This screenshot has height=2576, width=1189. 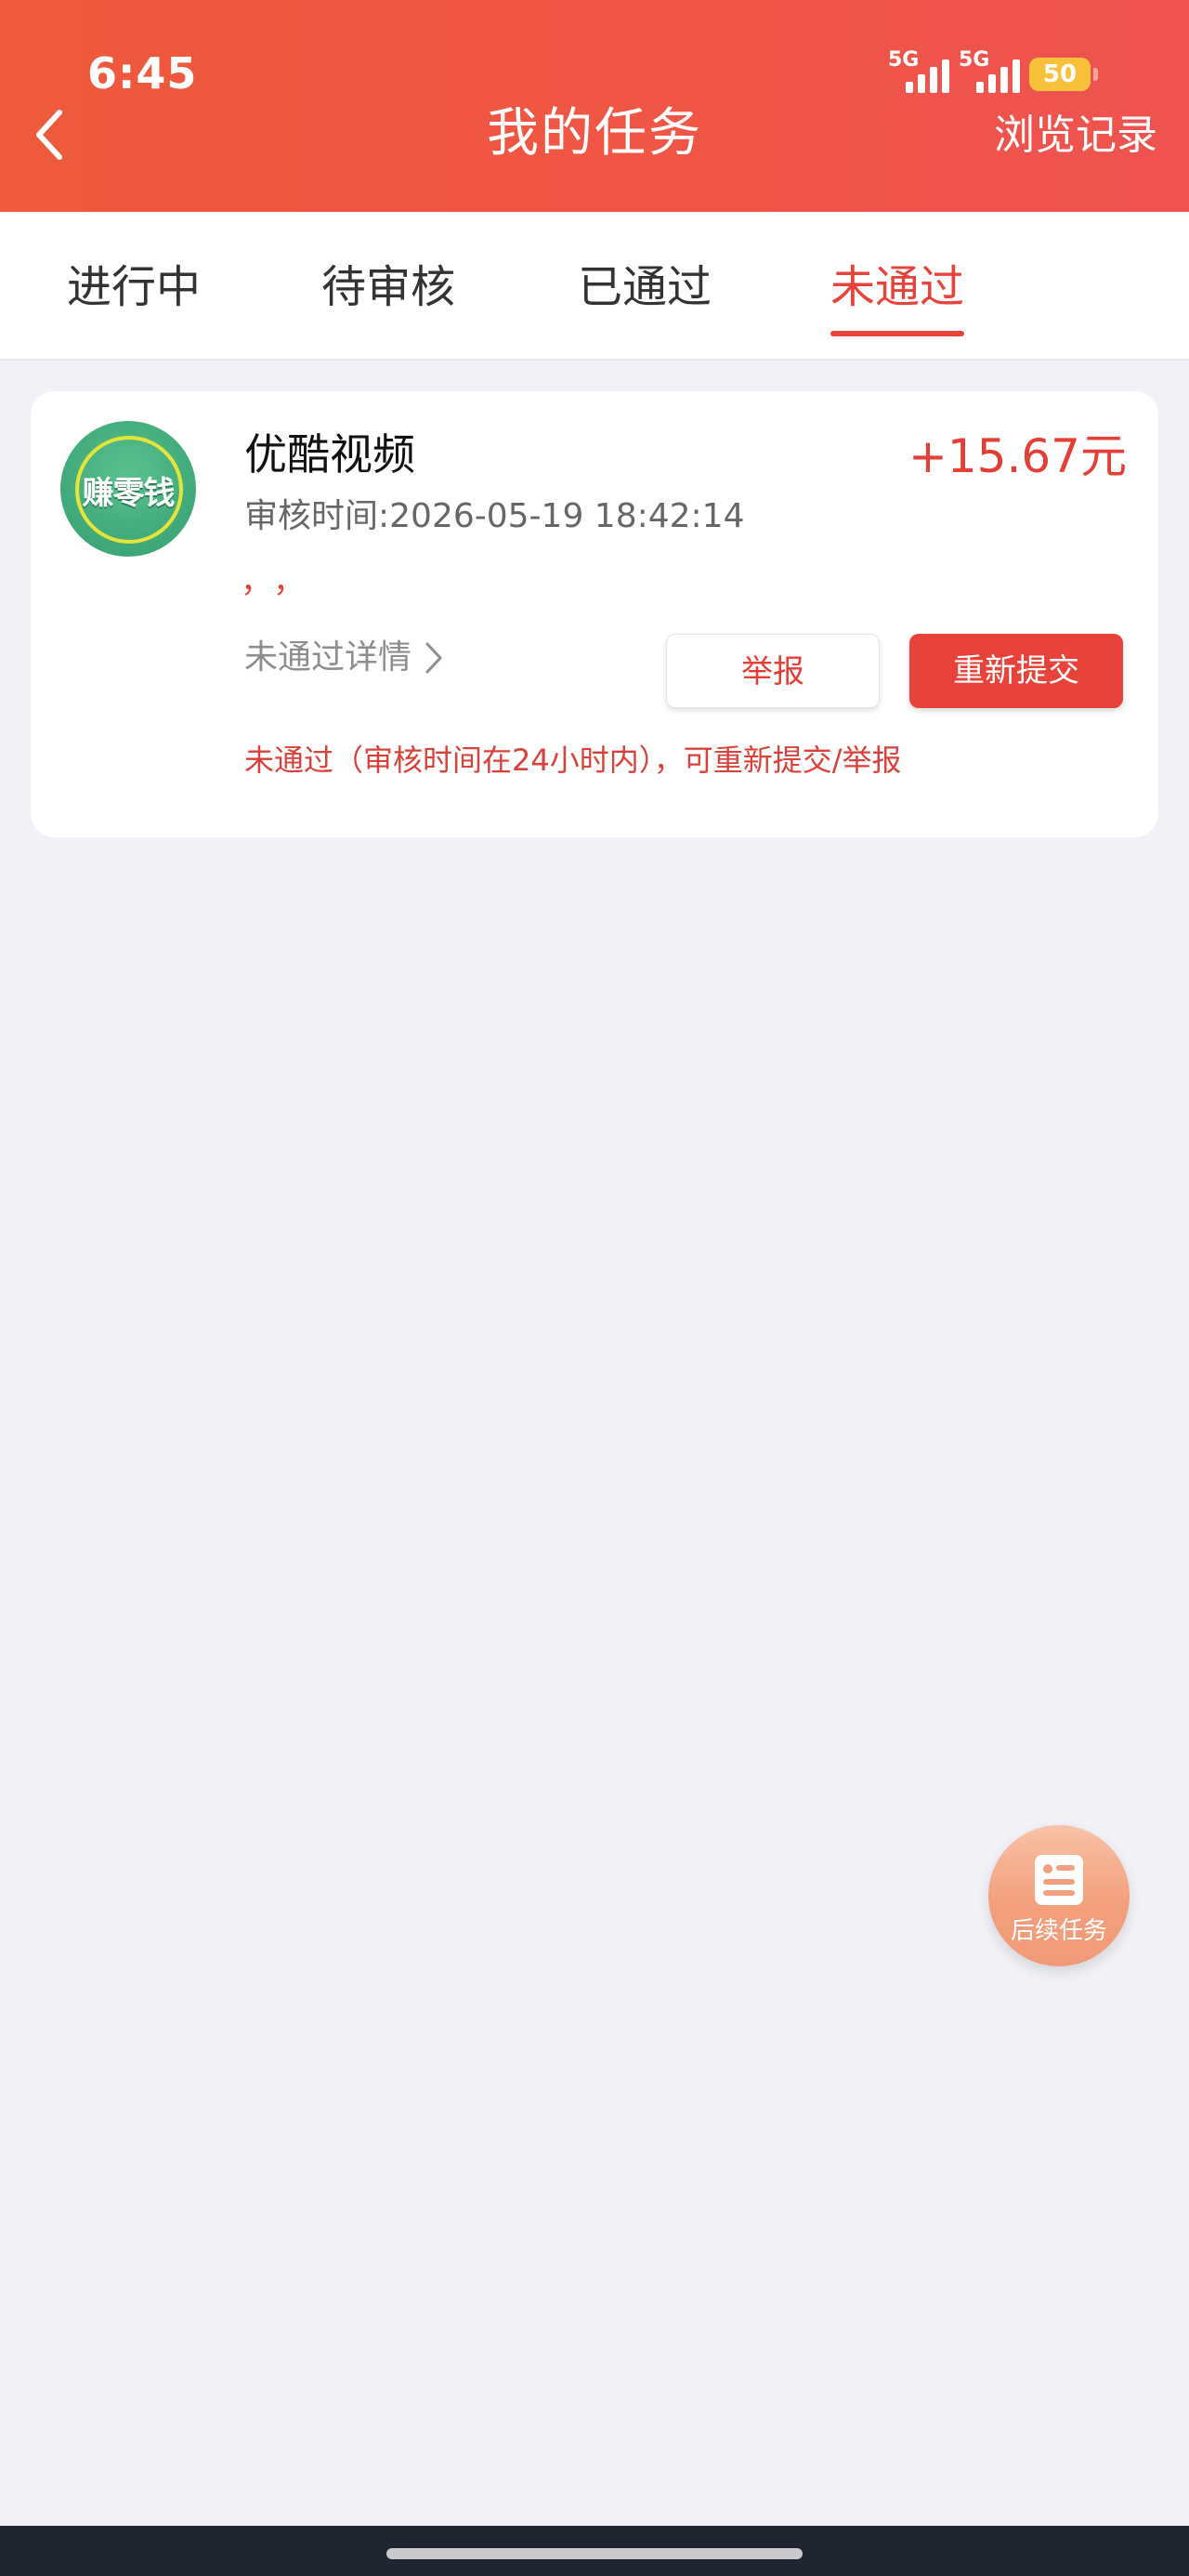 What do you see at coordinates (898, 333) in the screenshot?
I see `active-tab-indicator` at bounding box center [898, 333].